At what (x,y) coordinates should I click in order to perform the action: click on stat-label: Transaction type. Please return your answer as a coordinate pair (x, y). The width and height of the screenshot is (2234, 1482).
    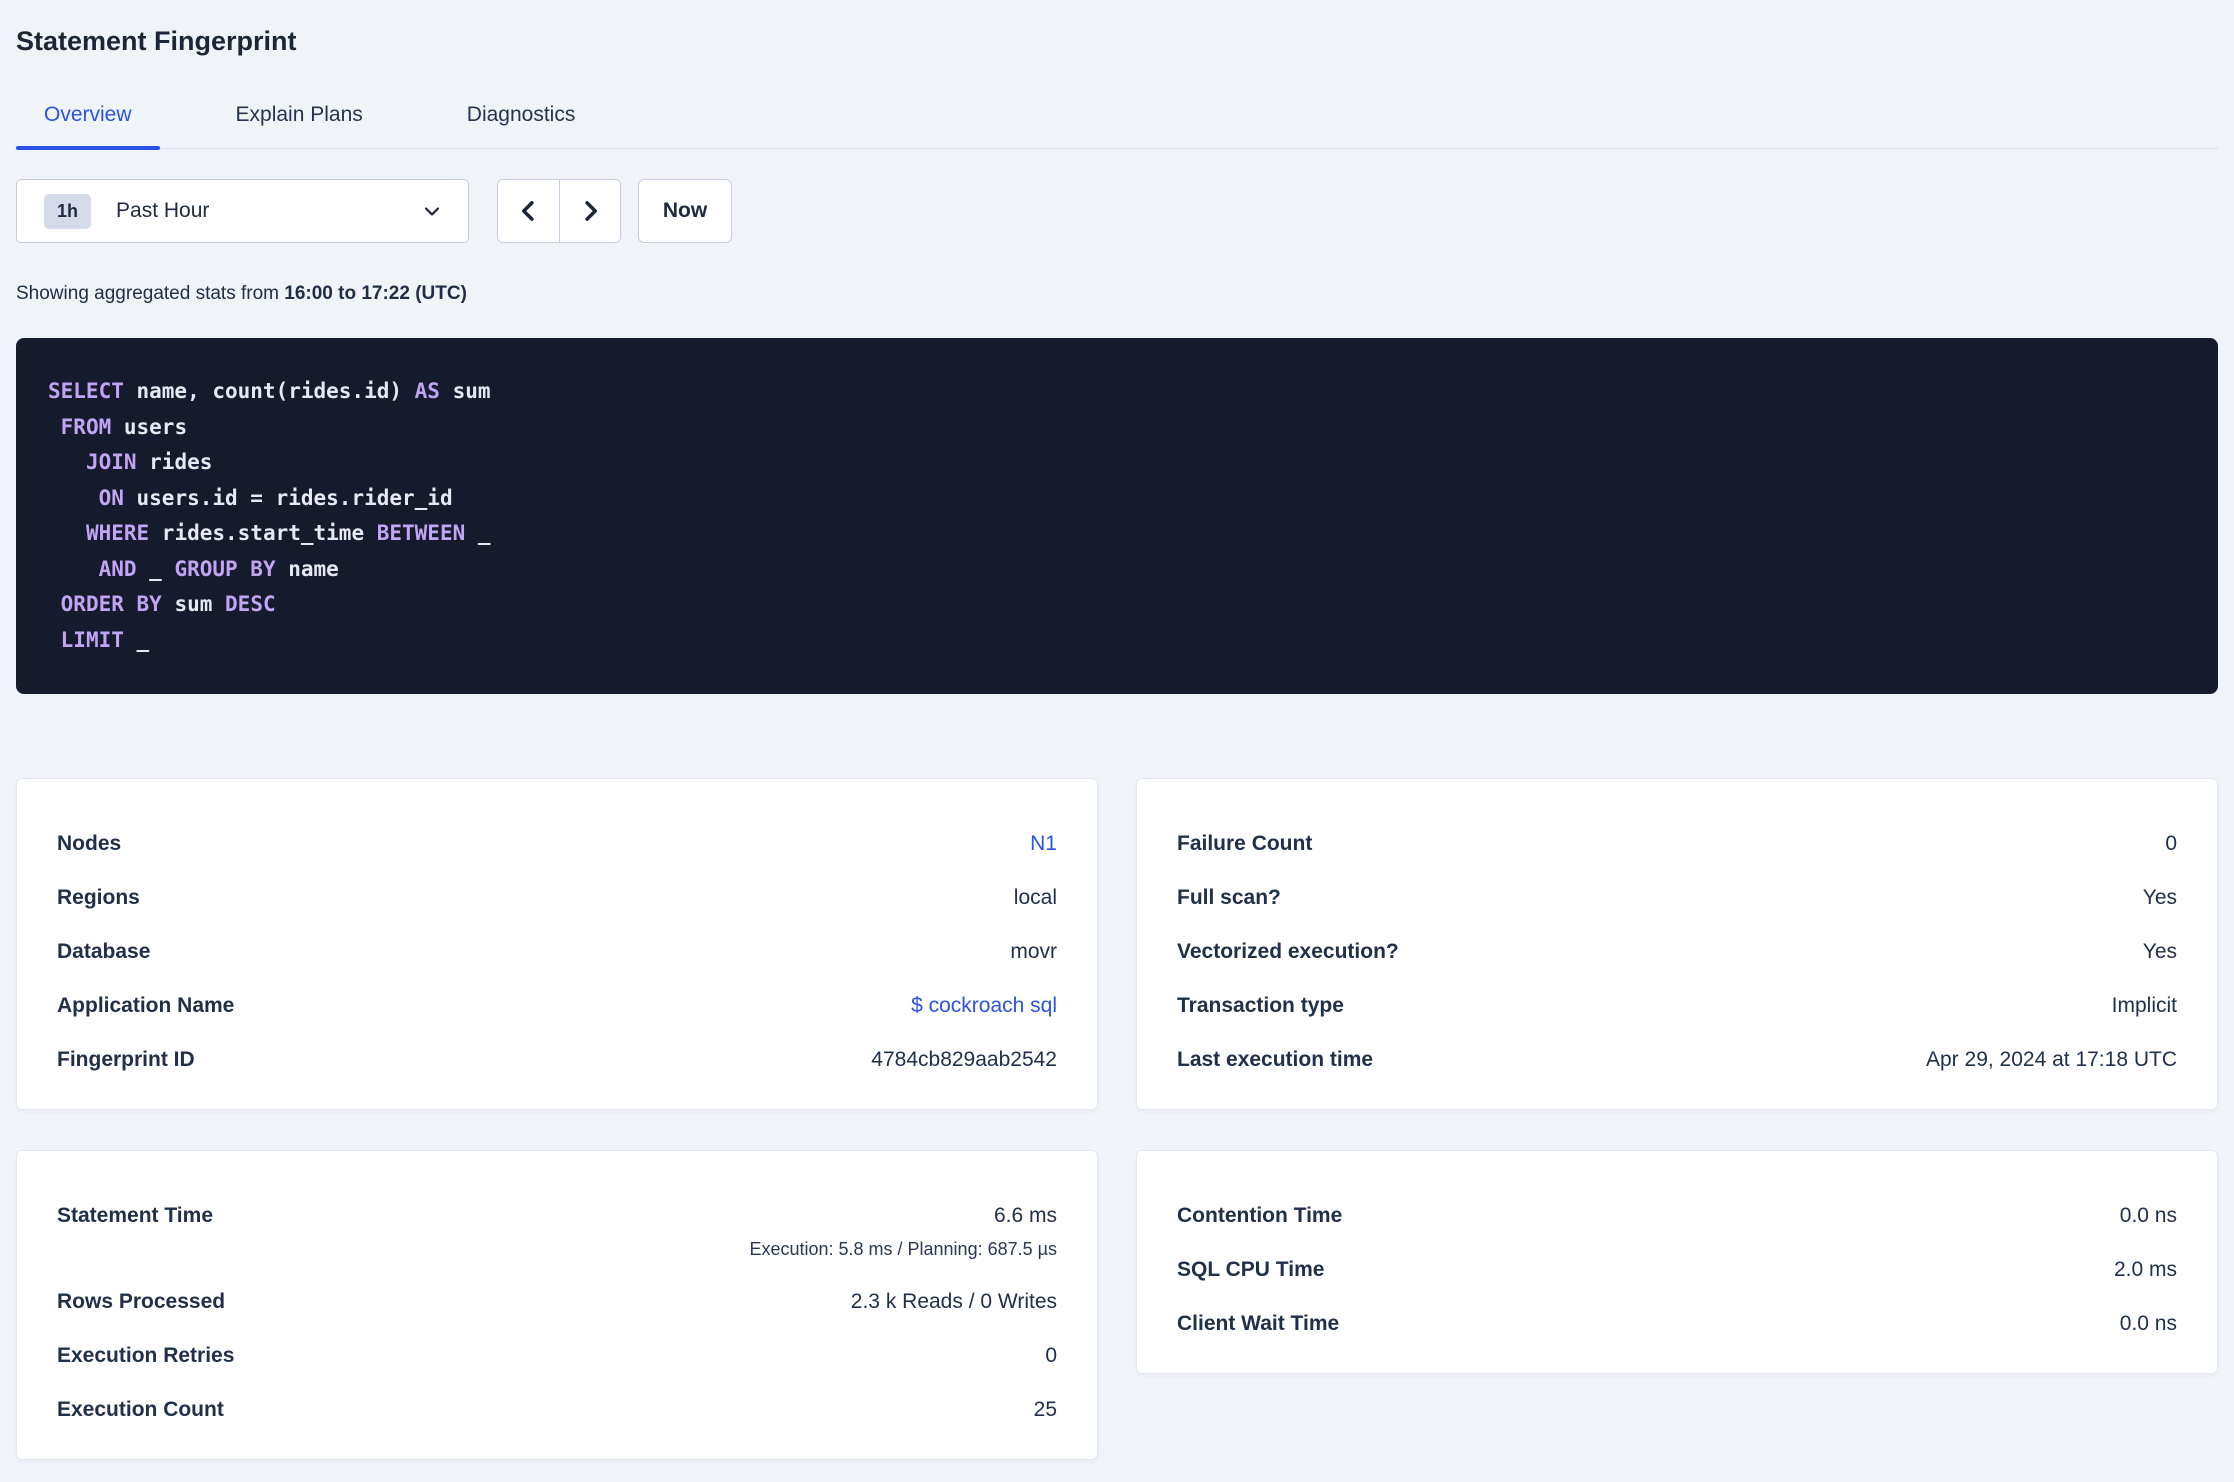
    Looking at the image, I should click on (1260, 1005).